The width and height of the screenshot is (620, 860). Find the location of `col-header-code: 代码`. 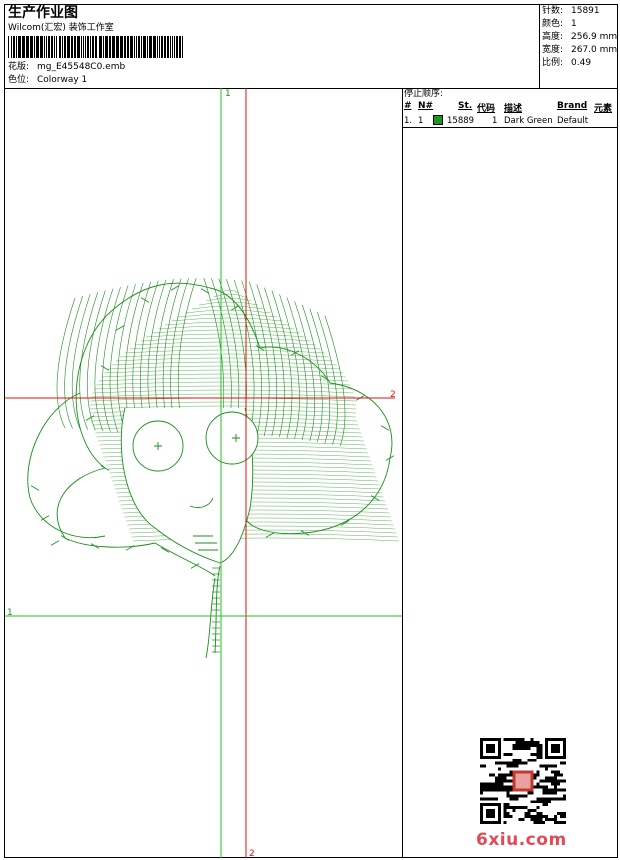

col-header-code: 代码 is located at coordinates (486, 109).